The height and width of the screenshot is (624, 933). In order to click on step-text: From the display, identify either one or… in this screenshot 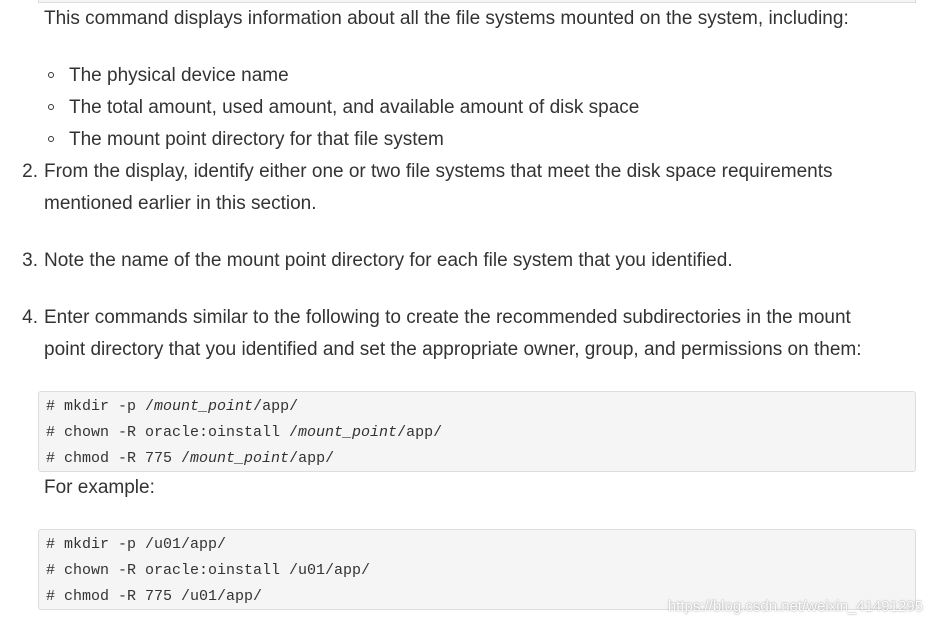, I will do `click(477, 188)`.